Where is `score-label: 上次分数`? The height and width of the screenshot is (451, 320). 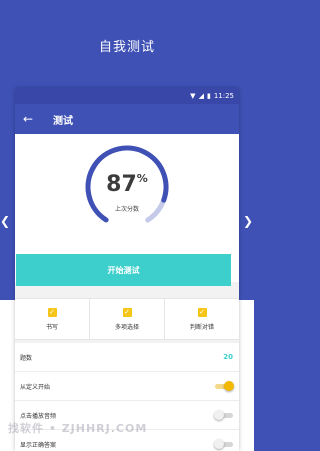 score-label: 上次分数 is located at coordinates (126, 209).